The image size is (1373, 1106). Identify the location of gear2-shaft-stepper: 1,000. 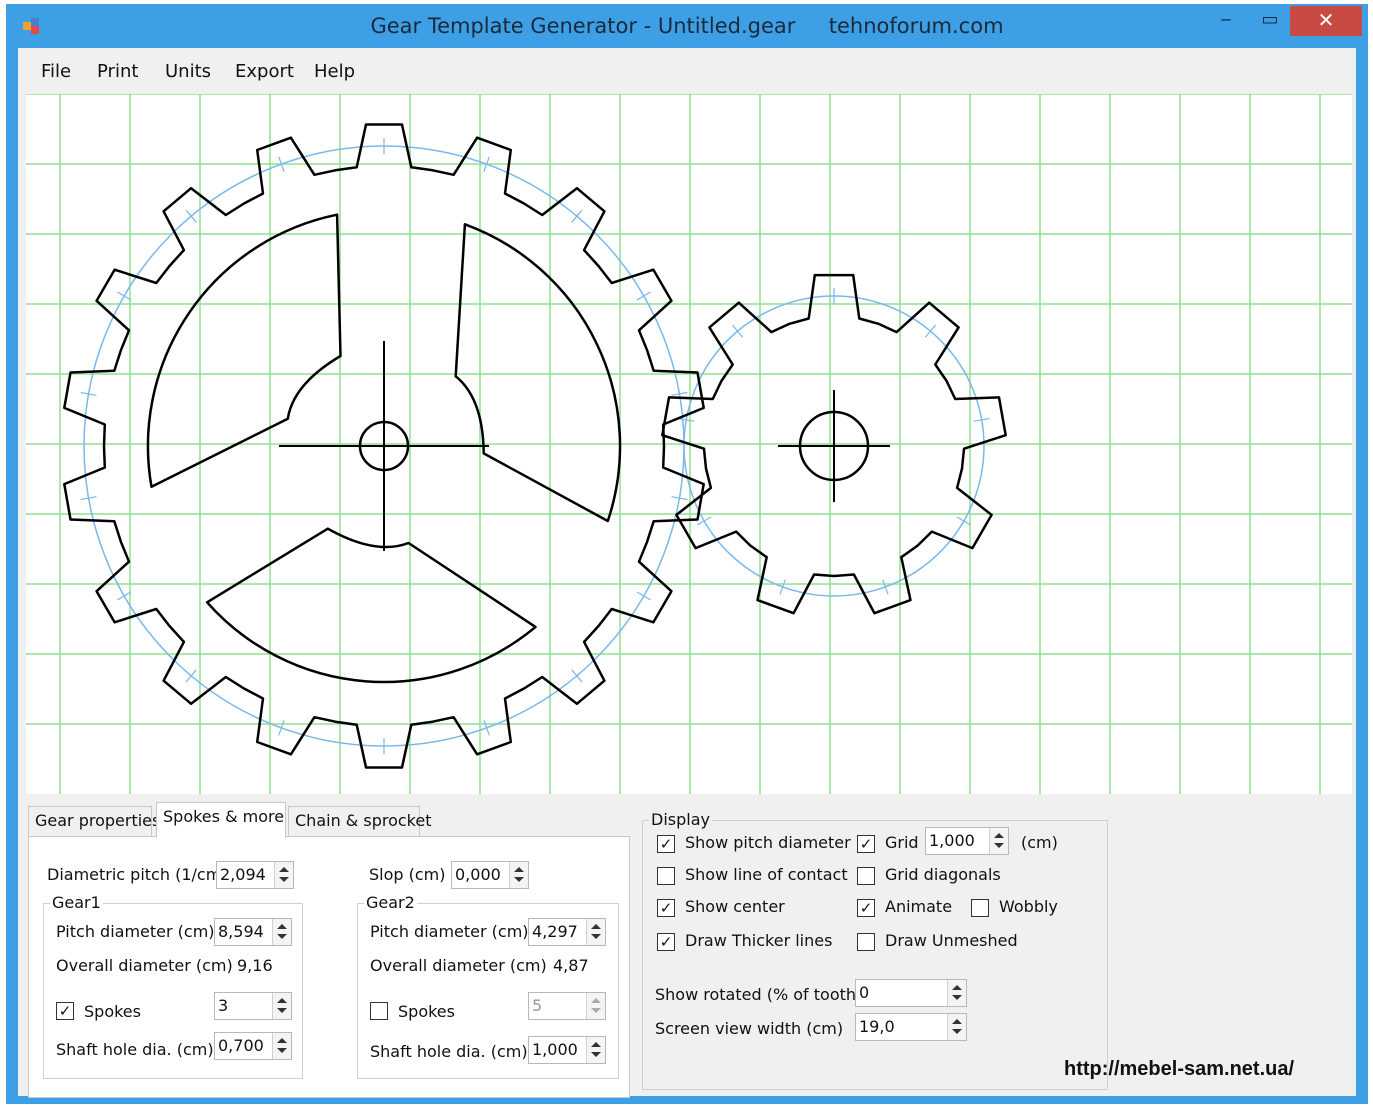
(567, 1050).